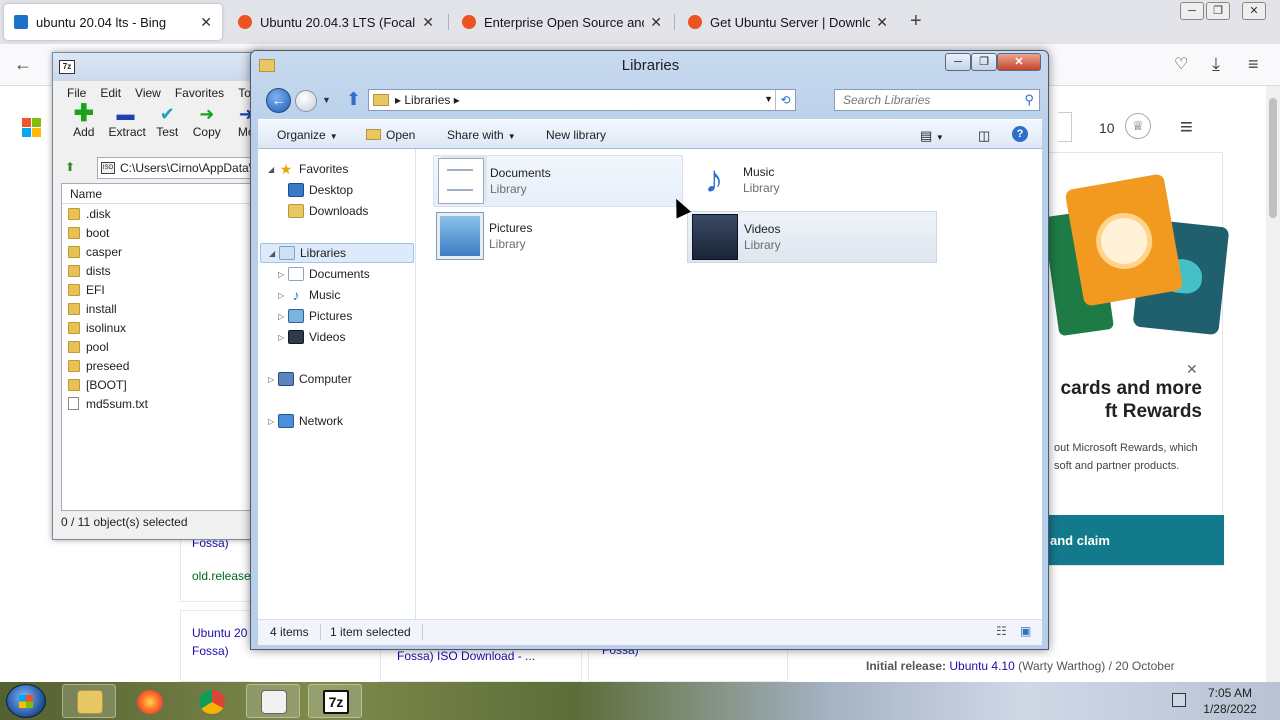 The width and height of the screenshot is (1280, 720). What do you see at coordinates (1029, 100) in the screenshot?
I see `search-icon: ⚲` at bounding box center [1029, 100].